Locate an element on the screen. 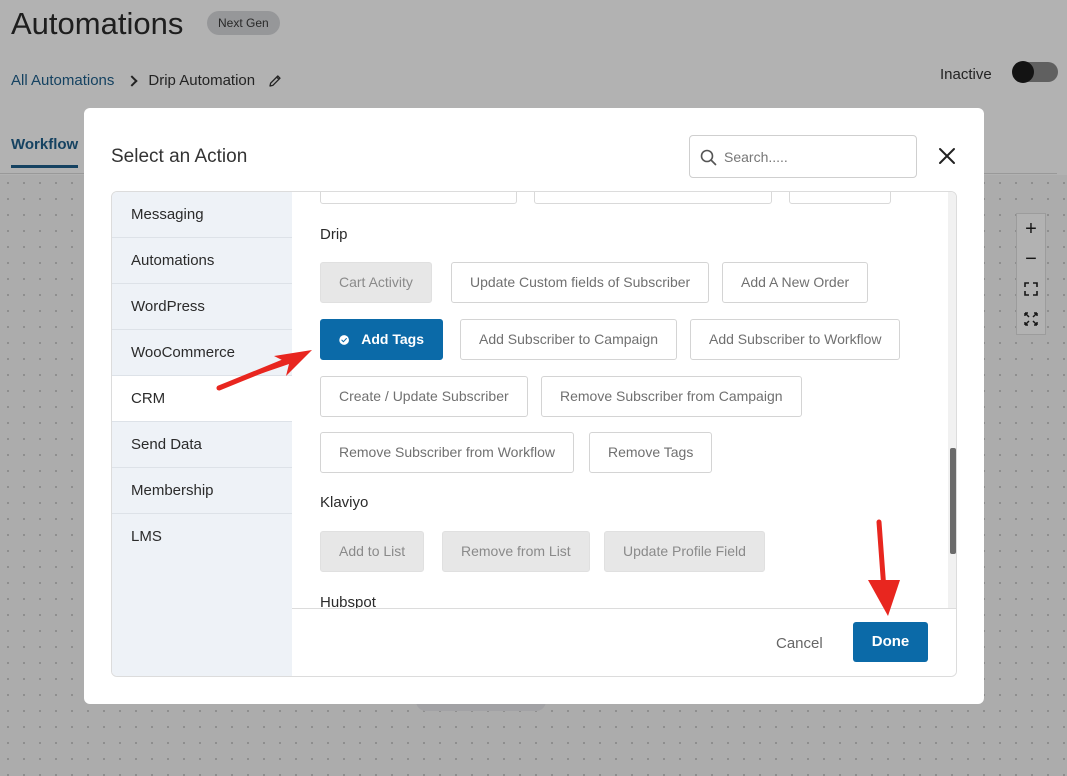  search-icon is located at coordinates (708, 157).